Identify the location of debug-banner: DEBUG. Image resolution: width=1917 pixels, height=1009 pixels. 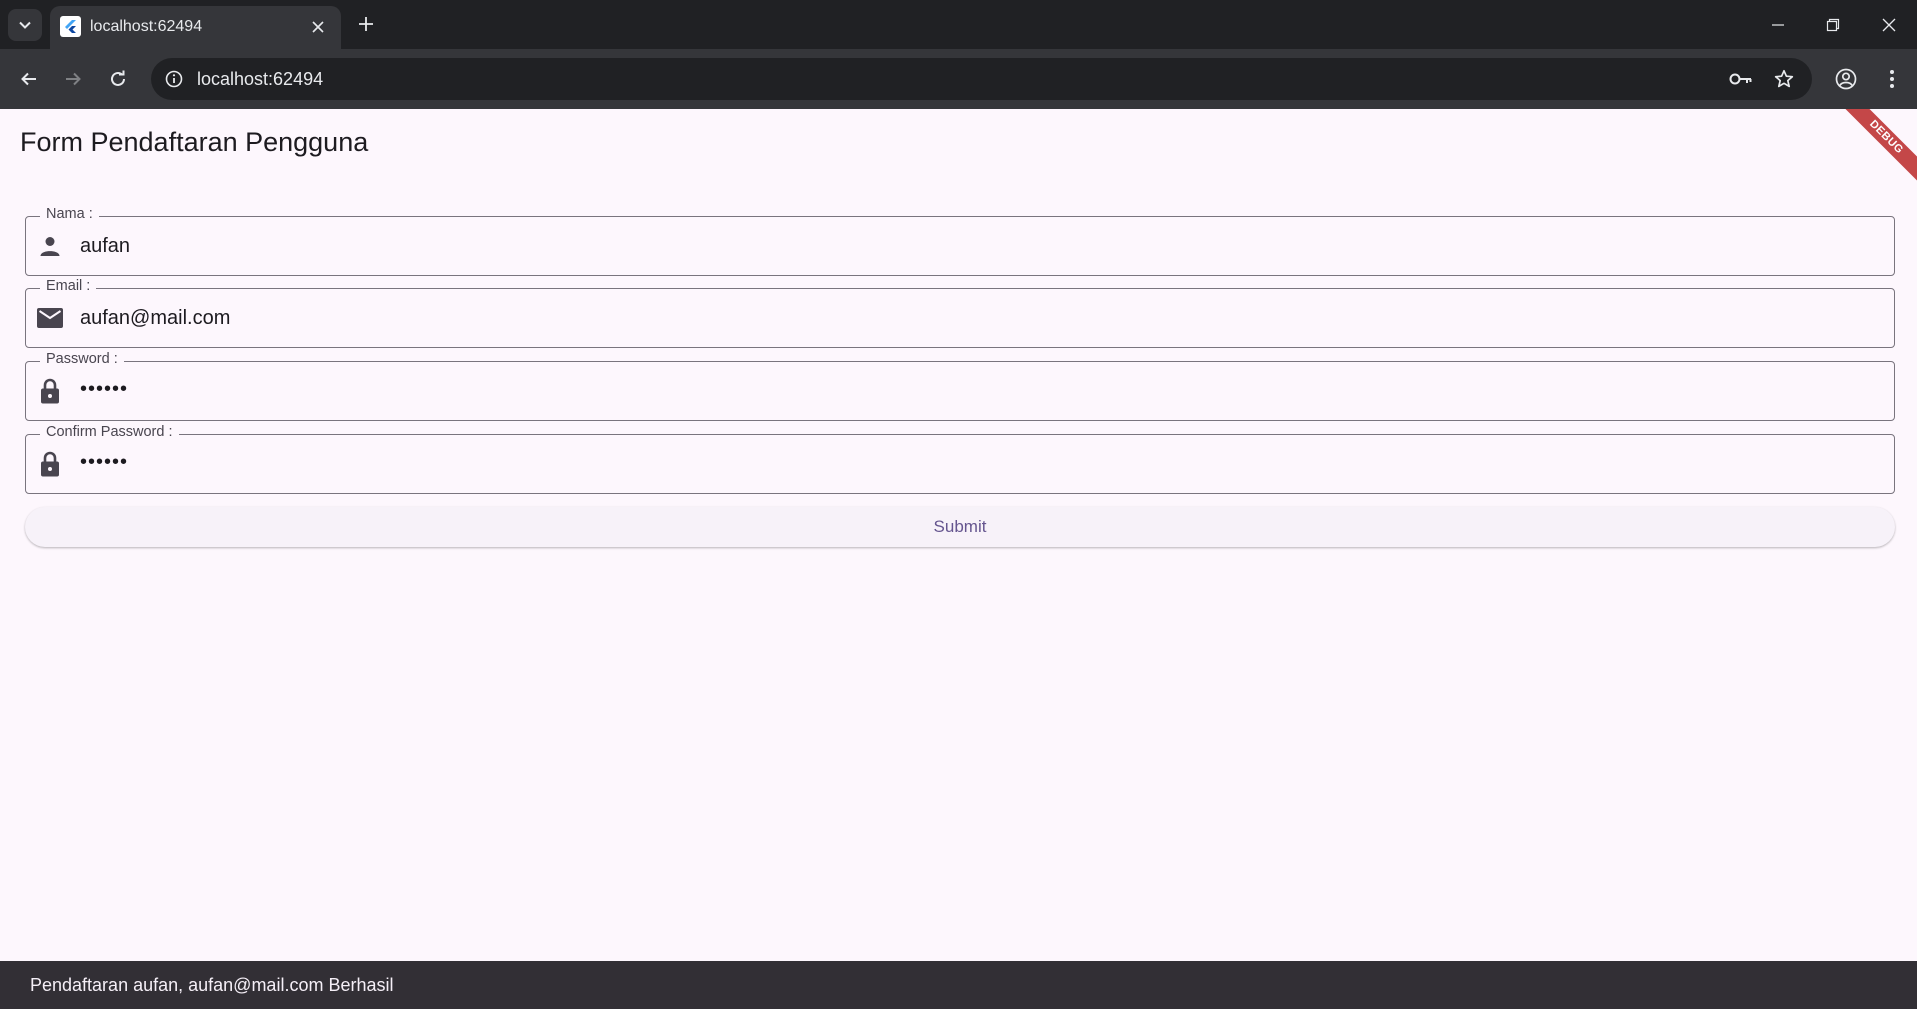
(1875, 149).